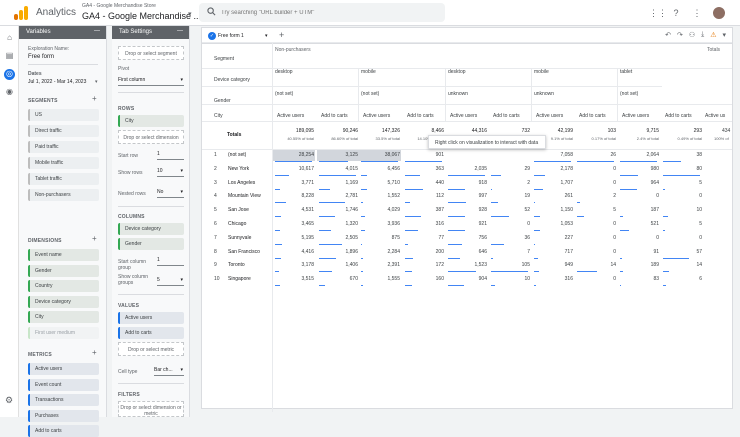 This screenshot has width=740, height=437. I want to click on data-cell: 646, so click(467, 252).